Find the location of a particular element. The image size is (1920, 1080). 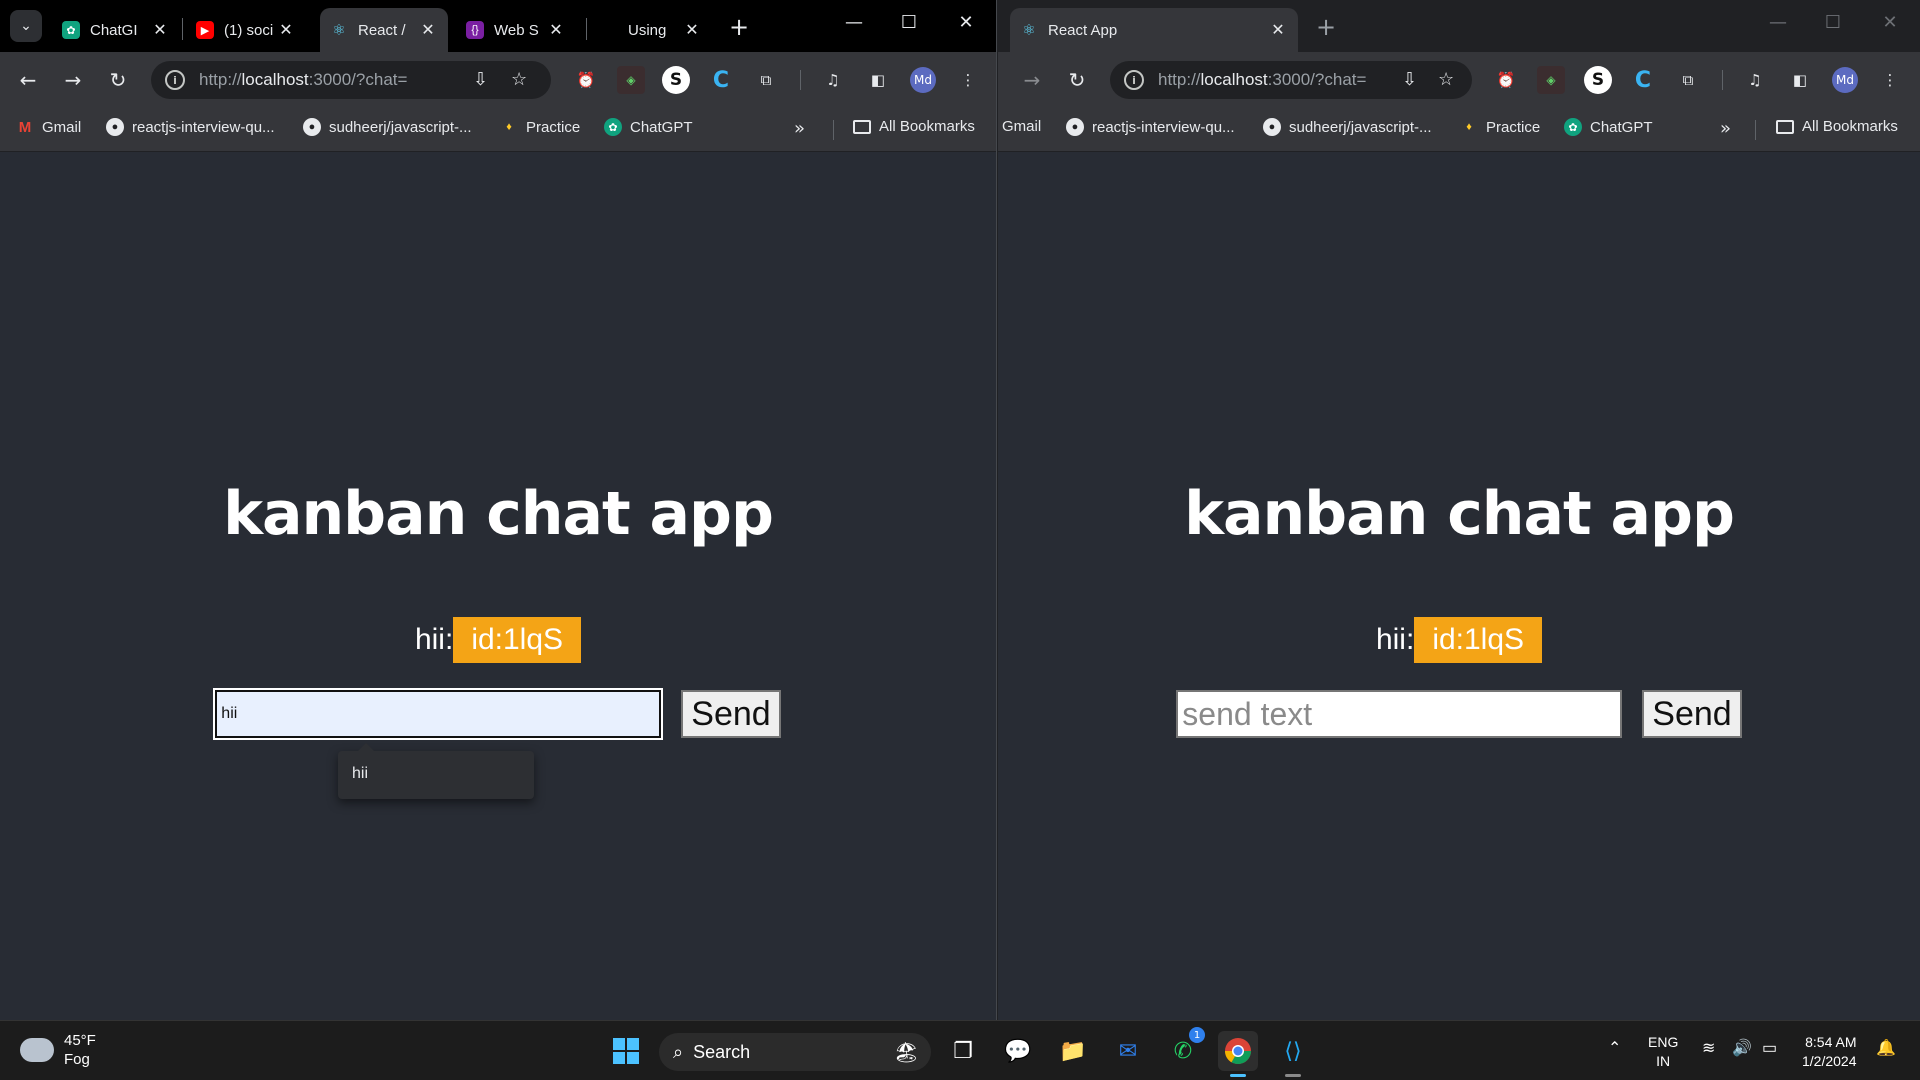

back-button: ← is located at coordinates (28, 80).